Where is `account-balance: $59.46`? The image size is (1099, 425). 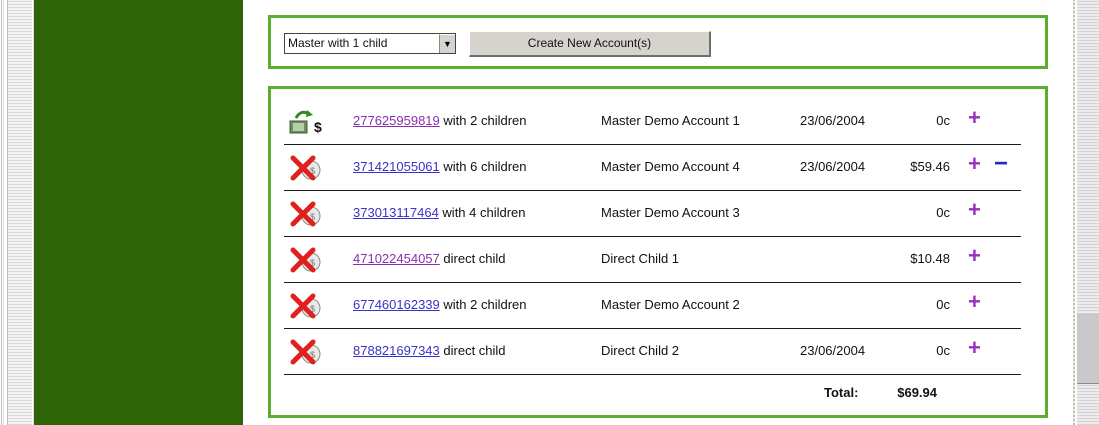 account-balance: $59.46 is located at coordinates (930, 166).